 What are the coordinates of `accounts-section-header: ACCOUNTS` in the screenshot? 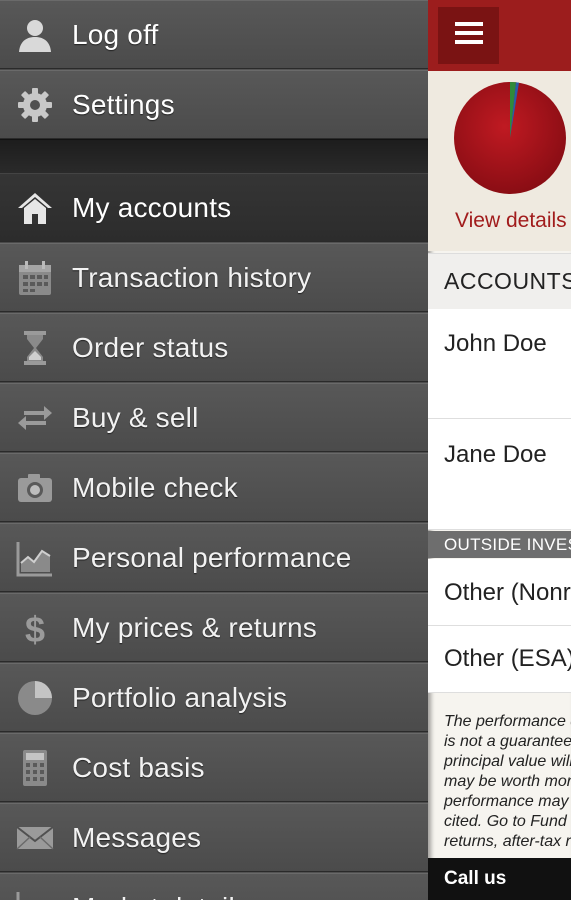 It's located at (499, 281).